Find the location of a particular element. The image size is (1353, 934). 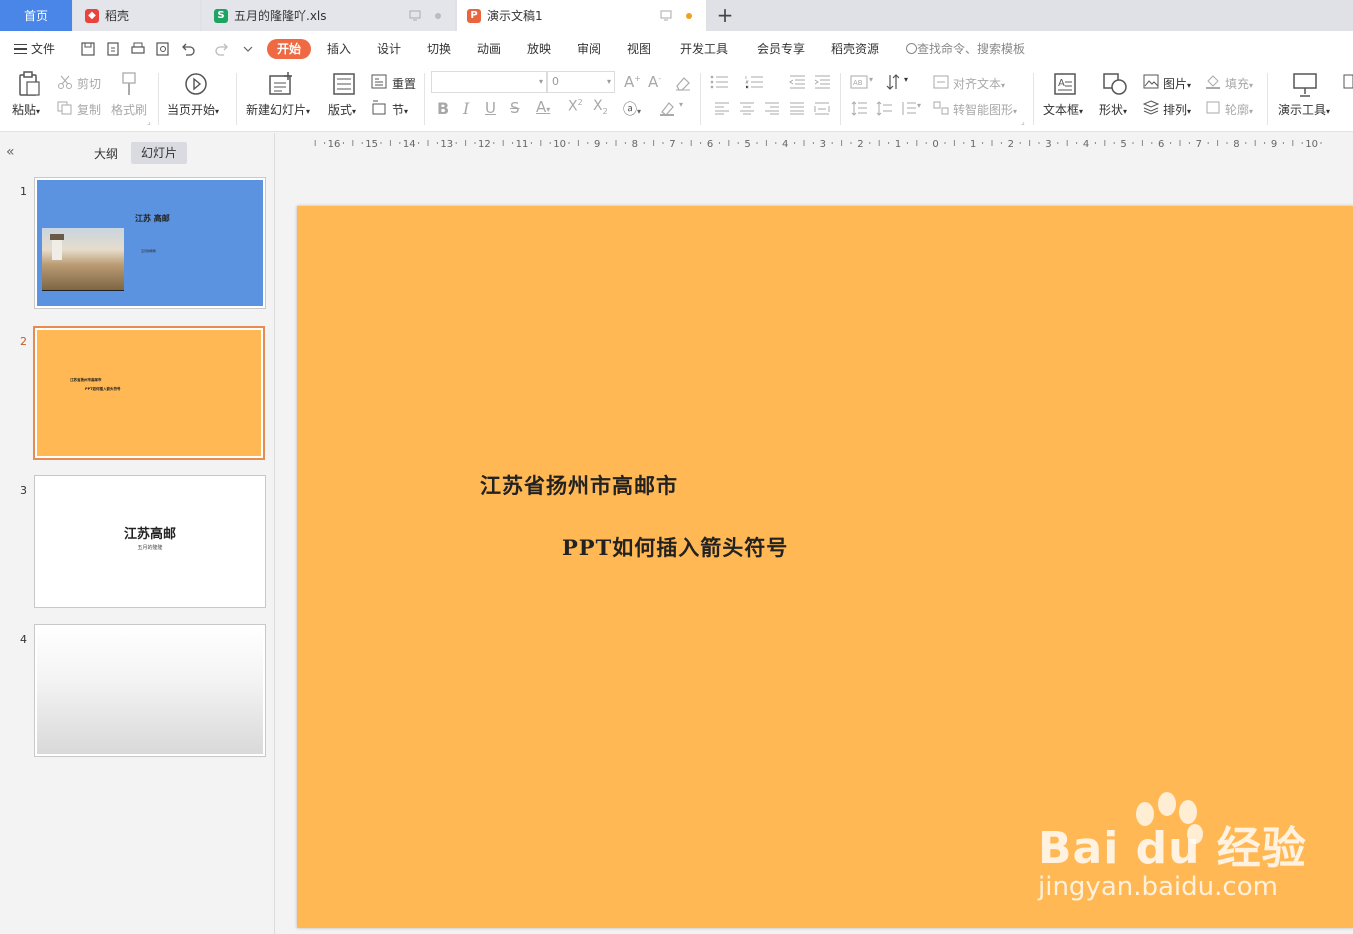

copy-icon is located at coordinates (65, 108).